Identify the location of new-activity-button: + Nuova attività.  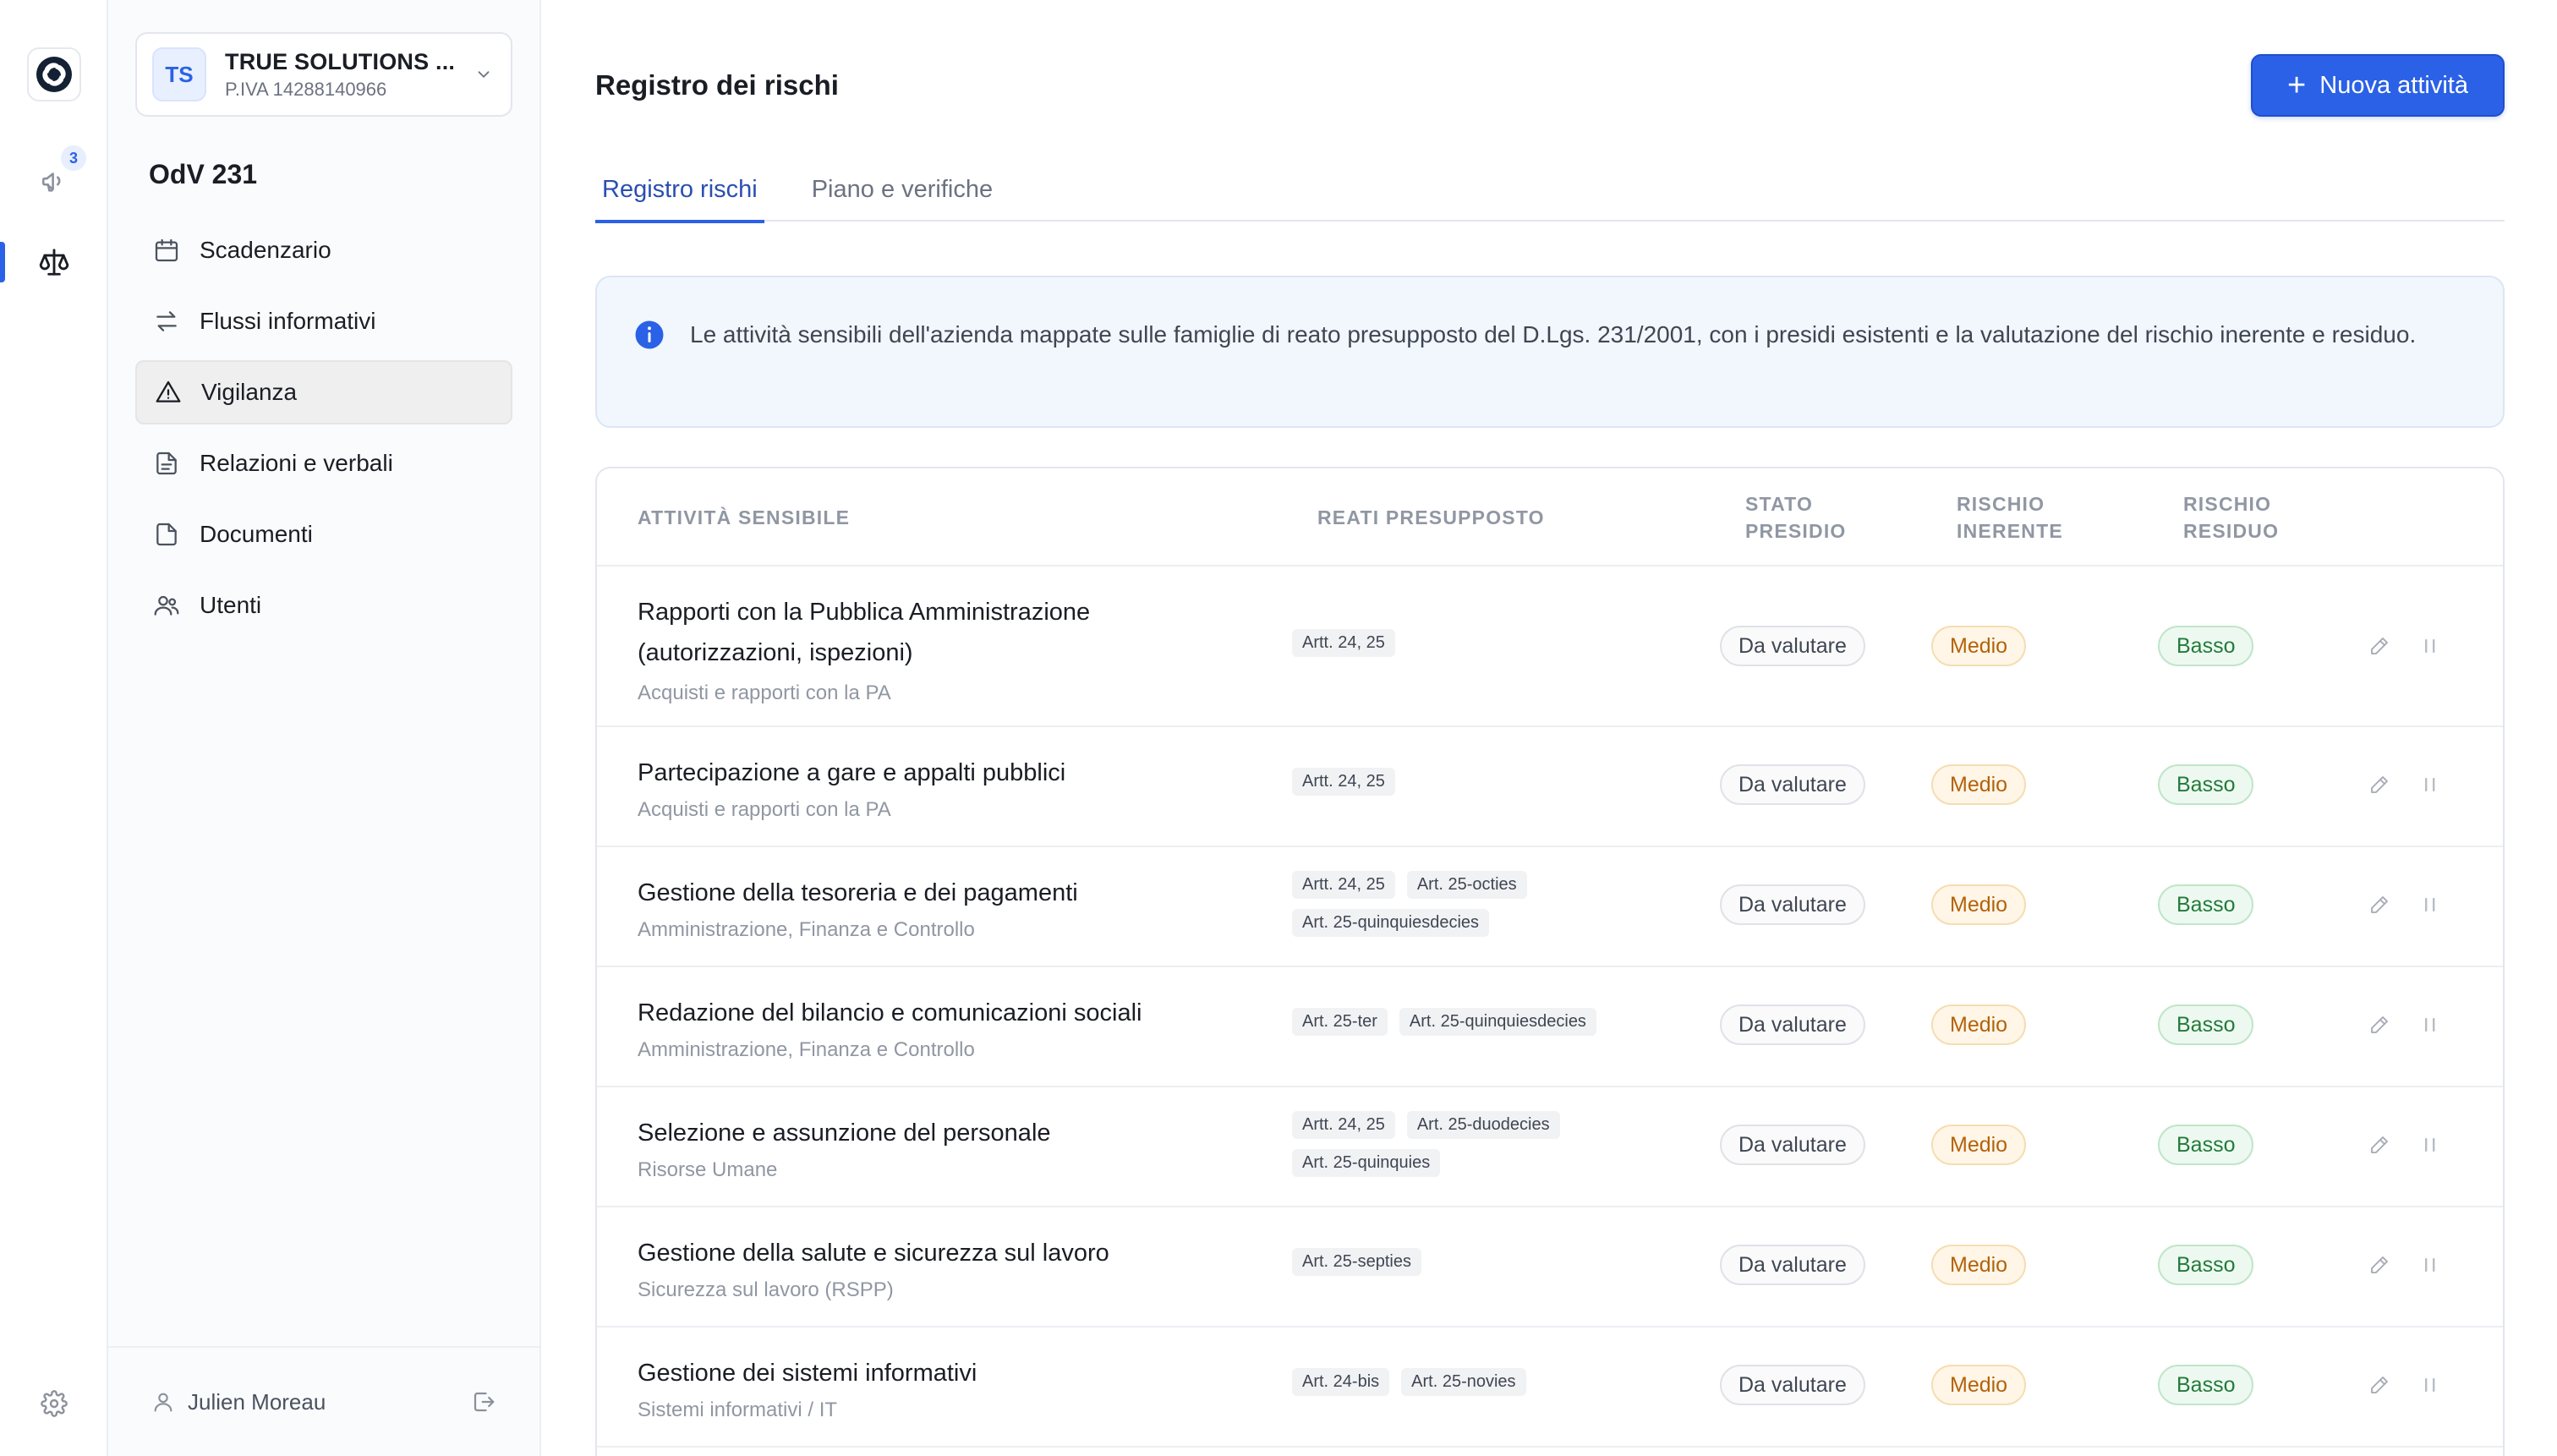
(2378, 85).